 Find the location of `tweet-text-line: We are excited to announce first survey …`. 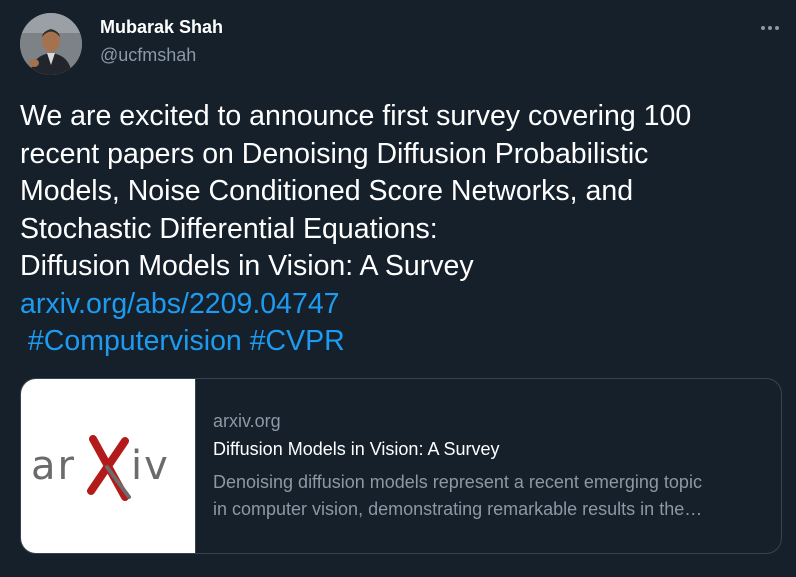

tweet-text-line: We are excited to announce first survey … is located at coordinates (356, 116).